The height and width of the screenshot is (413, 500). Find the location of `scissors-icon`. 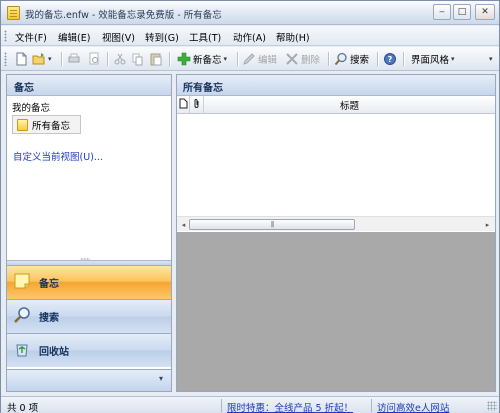

scissors-icon is located at coordinates (120, 59).